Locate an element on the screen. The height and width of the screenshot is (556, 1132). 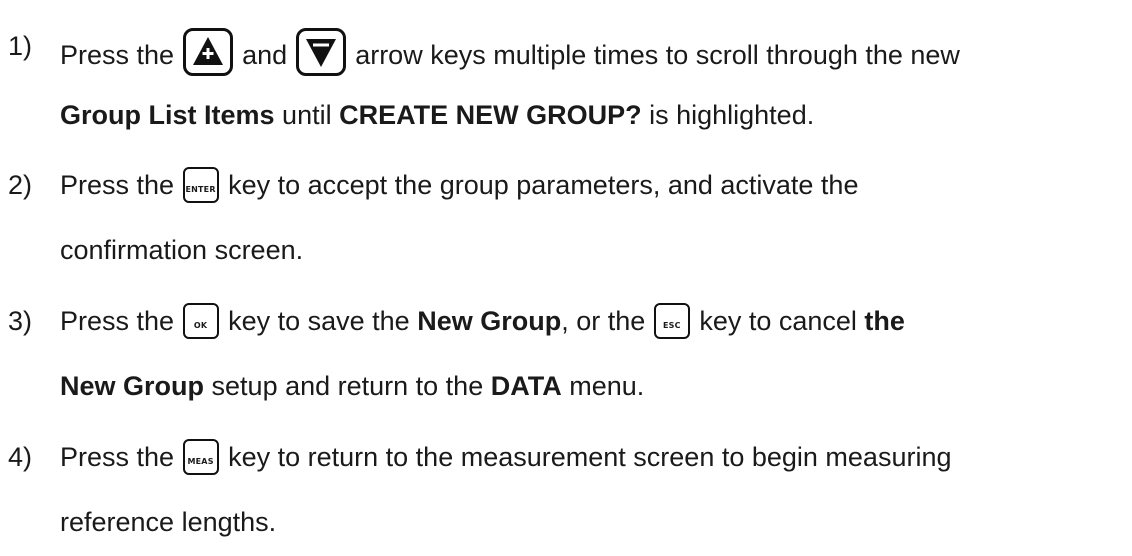
step-text: key to cancel is located at coordinates (778, 321).